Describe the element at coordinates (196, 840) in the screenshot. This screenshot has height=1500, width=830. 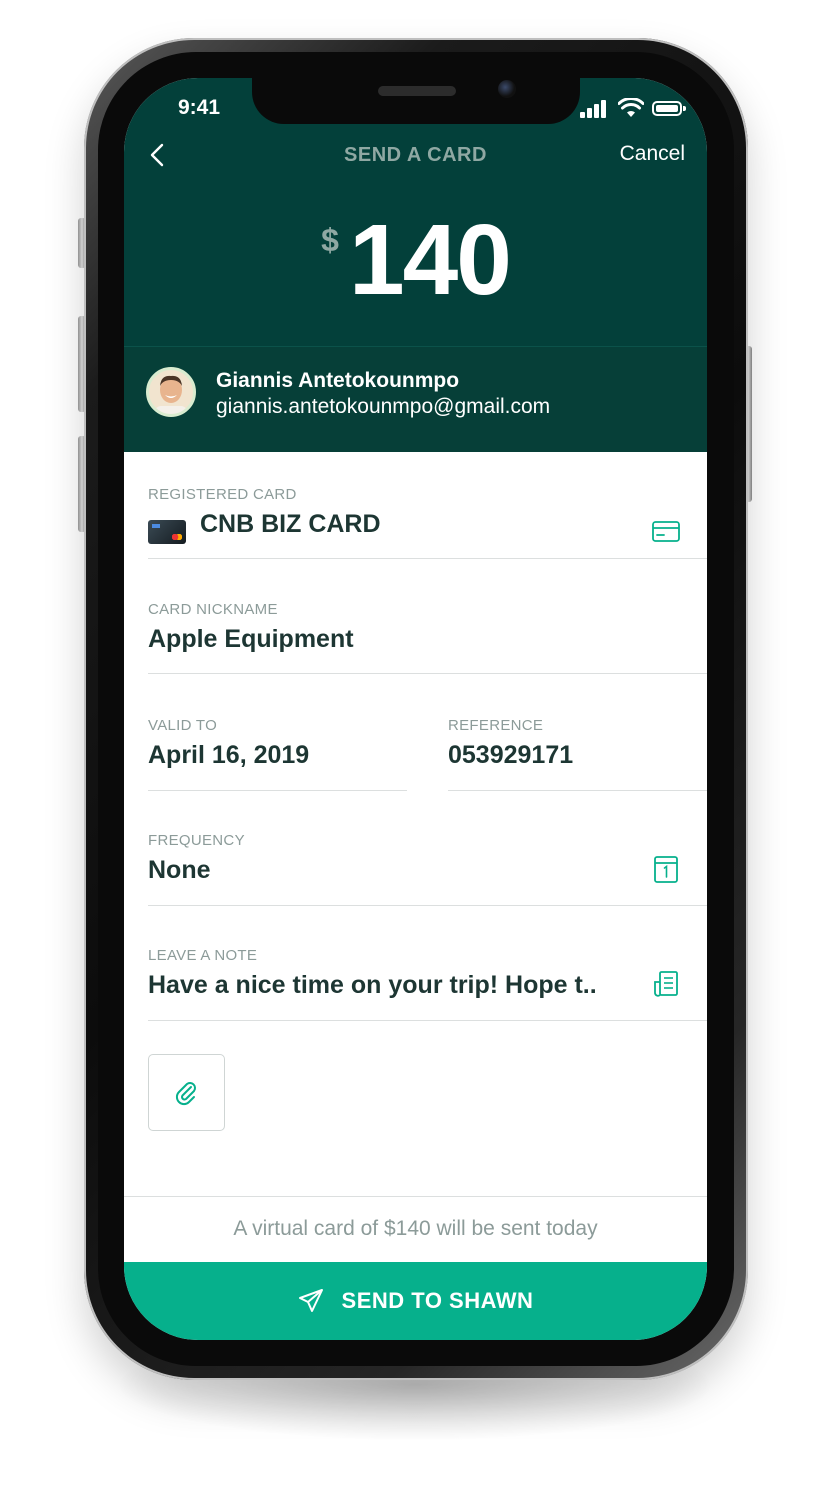
I see `field-label: FREQUENCY` at that location.